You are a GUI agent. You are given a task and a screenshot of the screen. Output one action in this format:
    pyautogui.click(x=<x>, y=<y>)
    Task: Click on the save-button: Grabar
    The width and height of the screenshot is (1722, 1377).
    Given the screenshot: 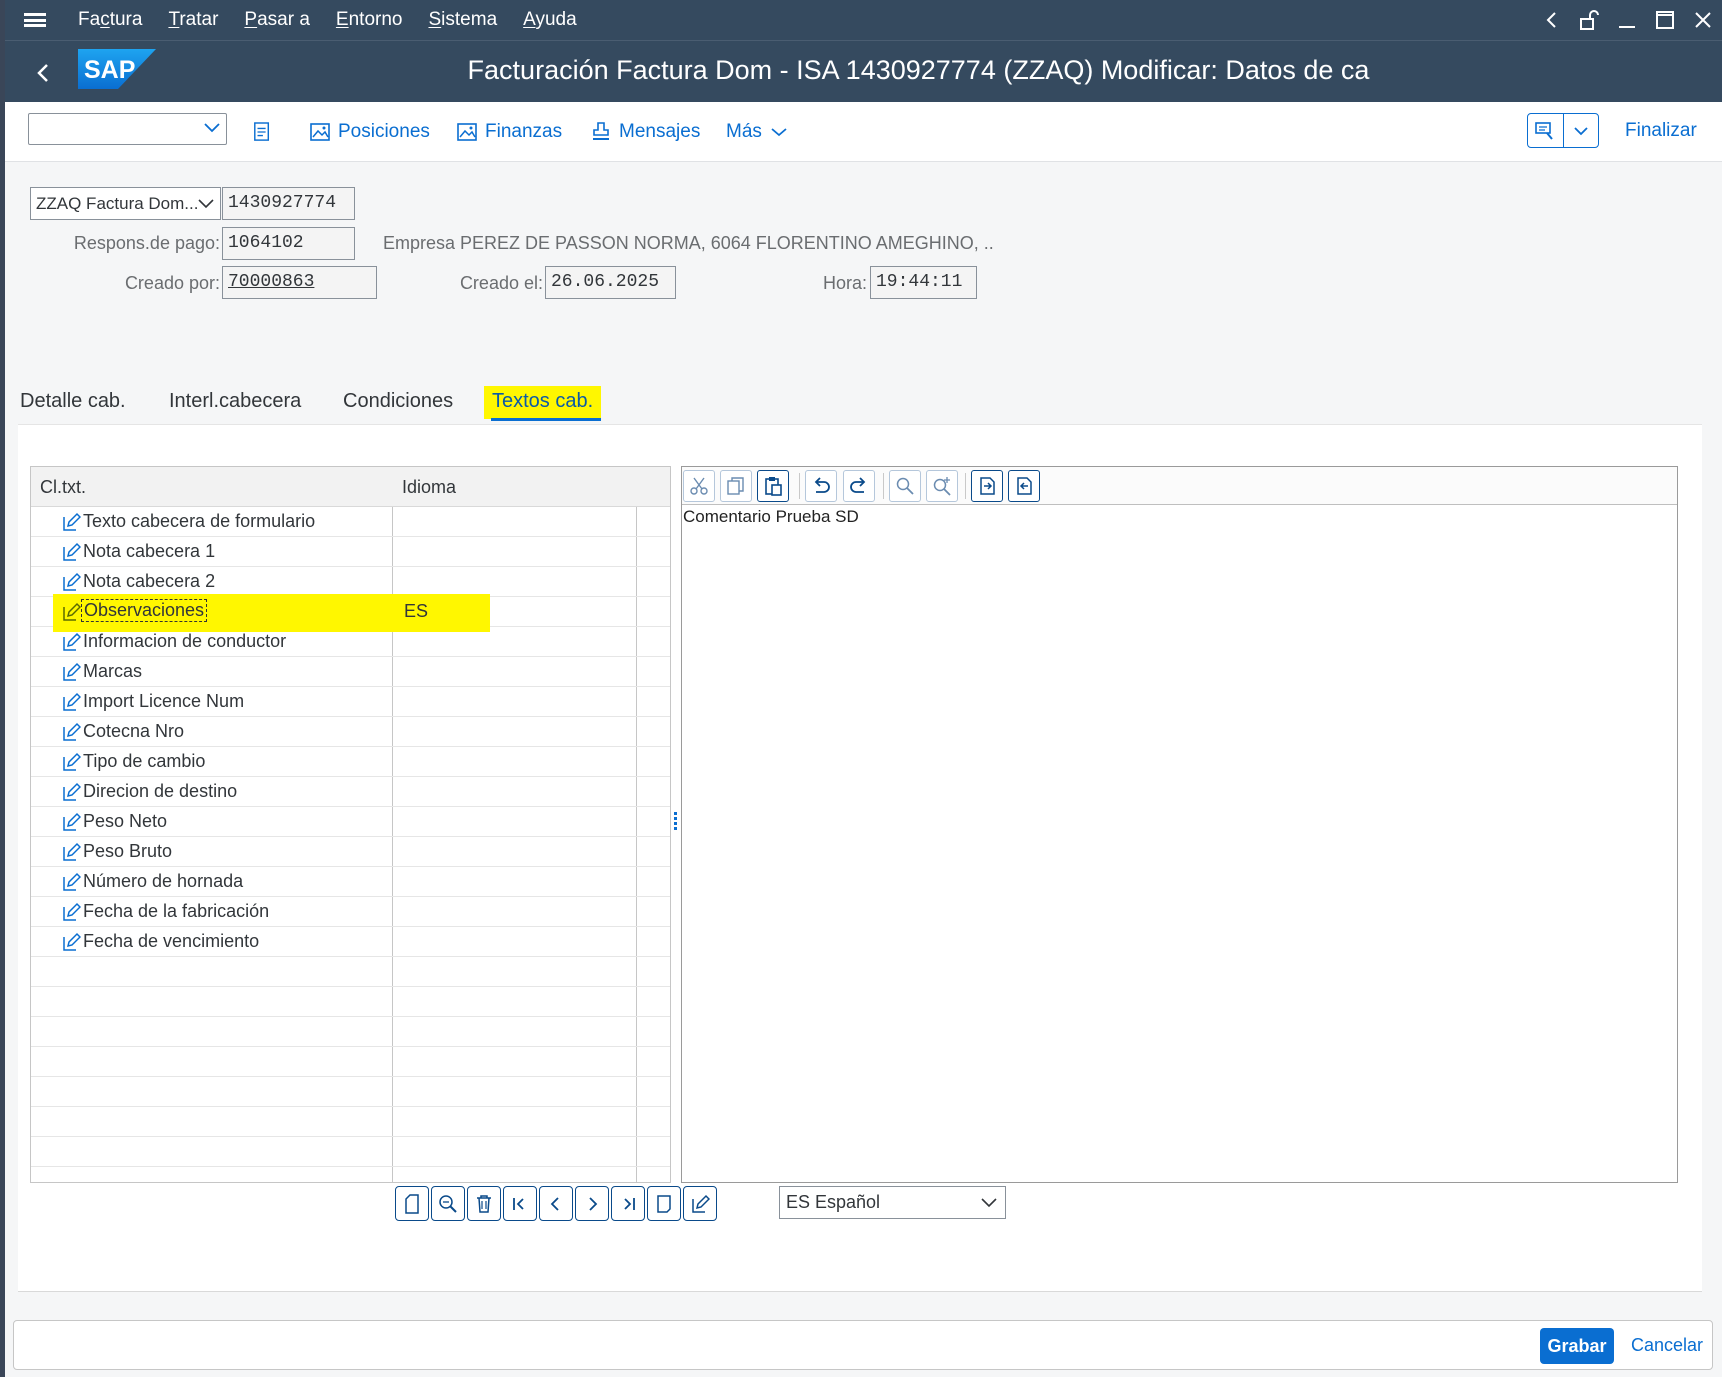 What is the action you would take?
    pyautogui.click(x=1577, y=1346)
    